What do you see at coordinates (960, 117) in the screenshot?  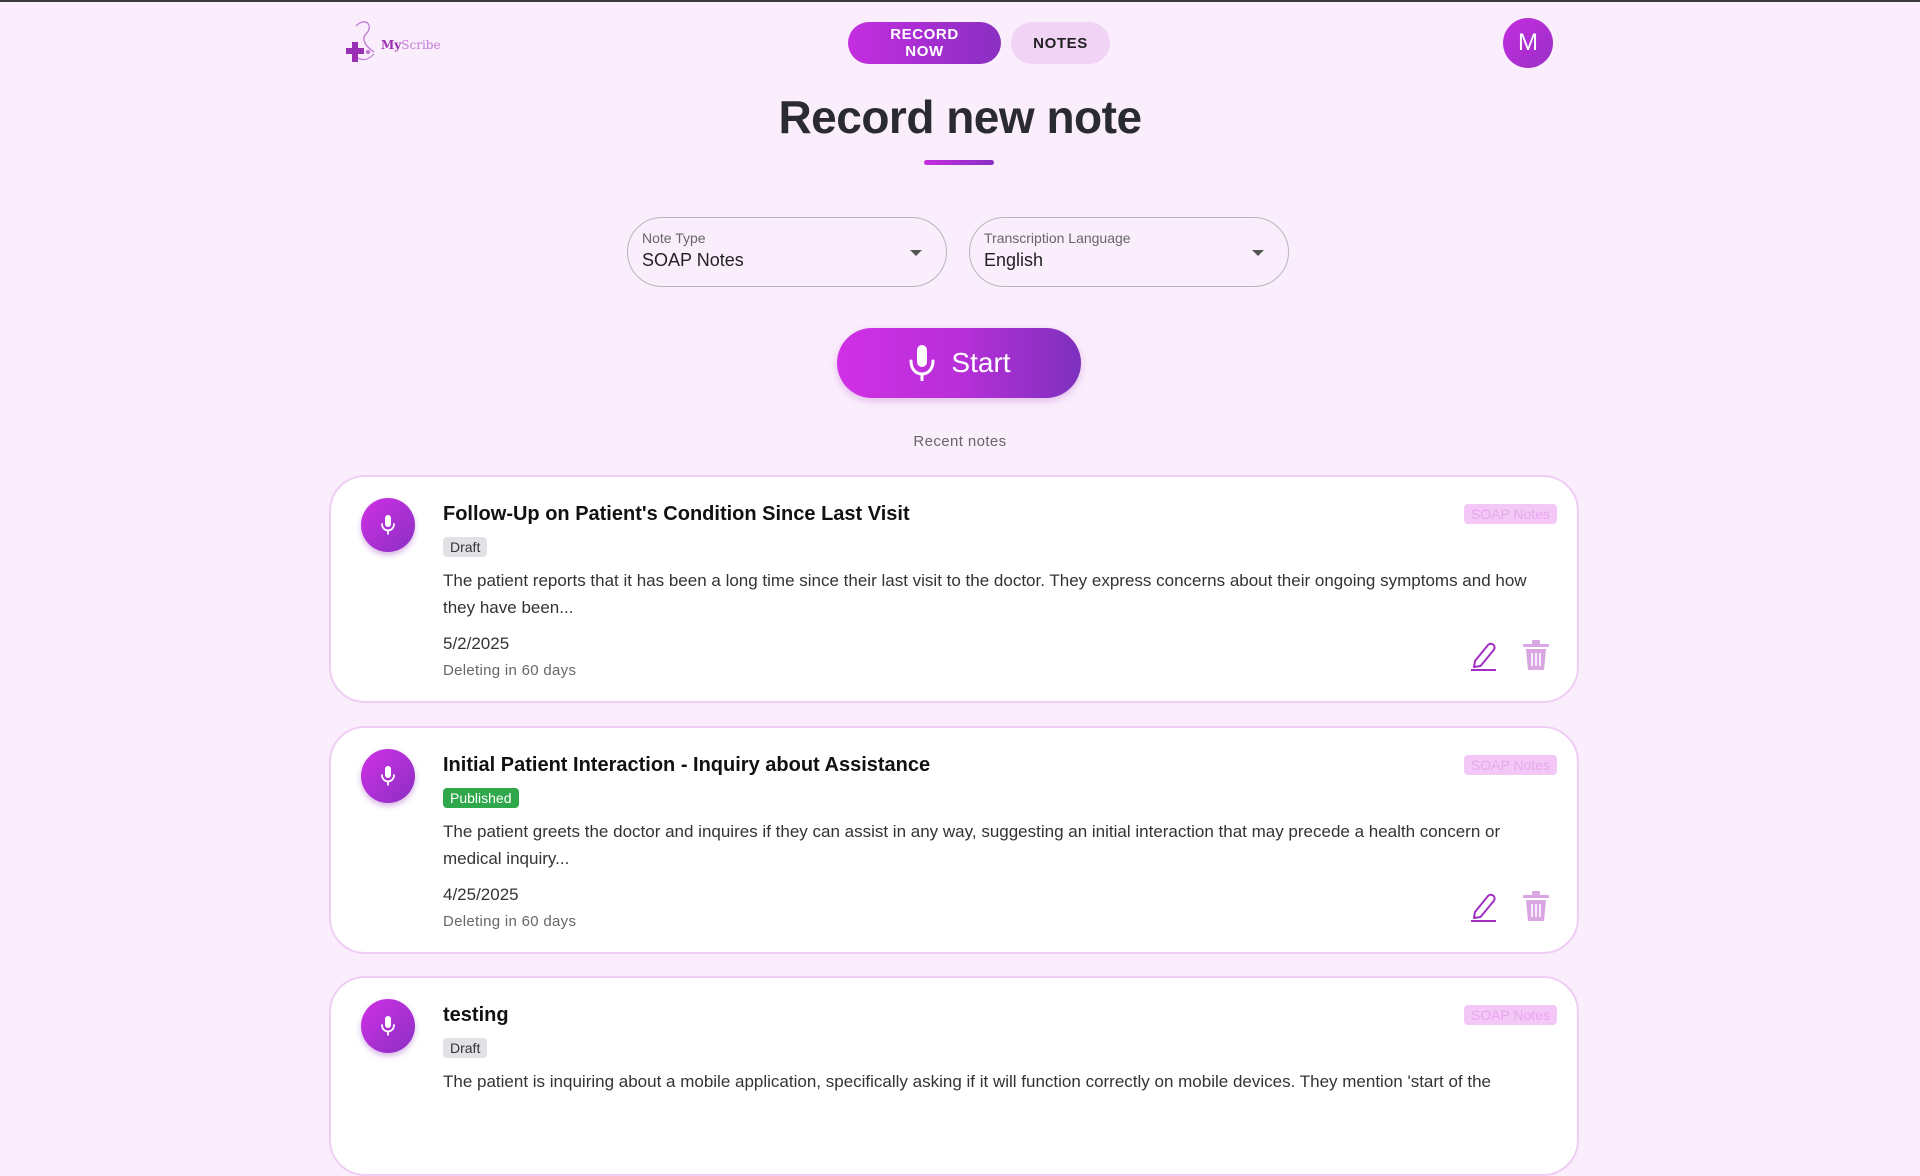 I see `page-title: Record new note` at bounding box center [960, 117].